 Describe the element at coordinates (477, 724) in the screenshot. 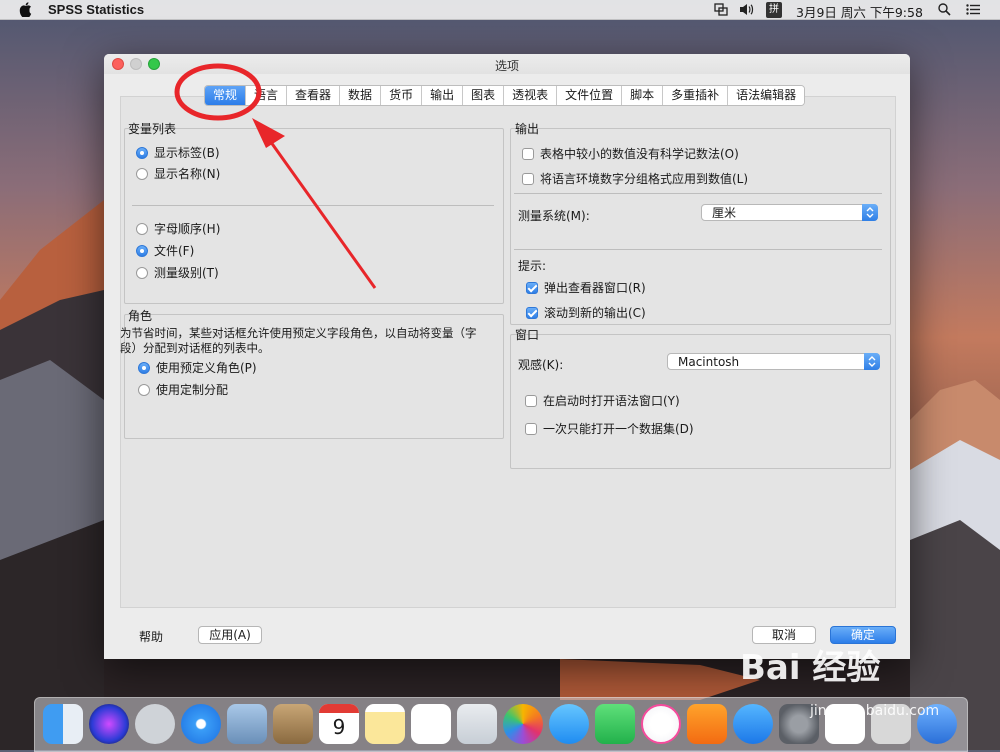

I see `keynote-icon` at that location.